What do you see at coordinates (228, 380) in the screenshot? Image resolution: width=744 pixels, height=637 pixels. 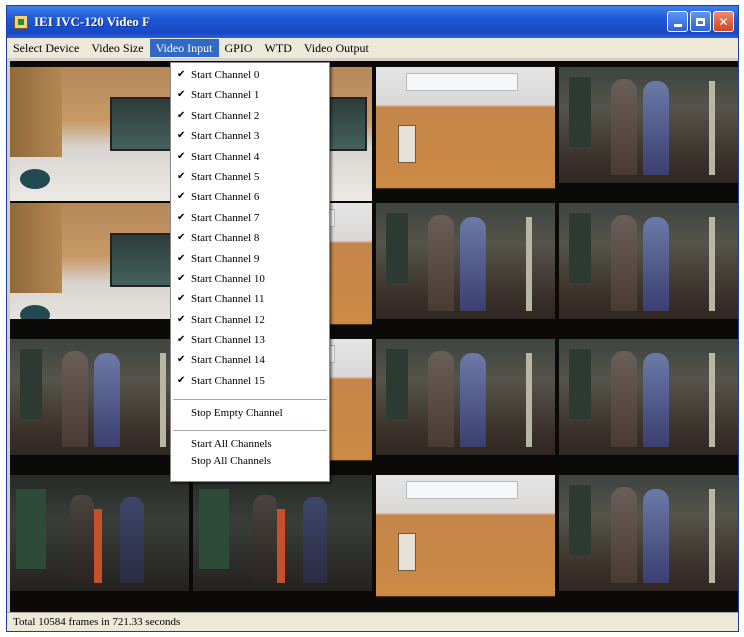 I see `menu-item-label: Start Channel 15` at bounding box center [228, 380].